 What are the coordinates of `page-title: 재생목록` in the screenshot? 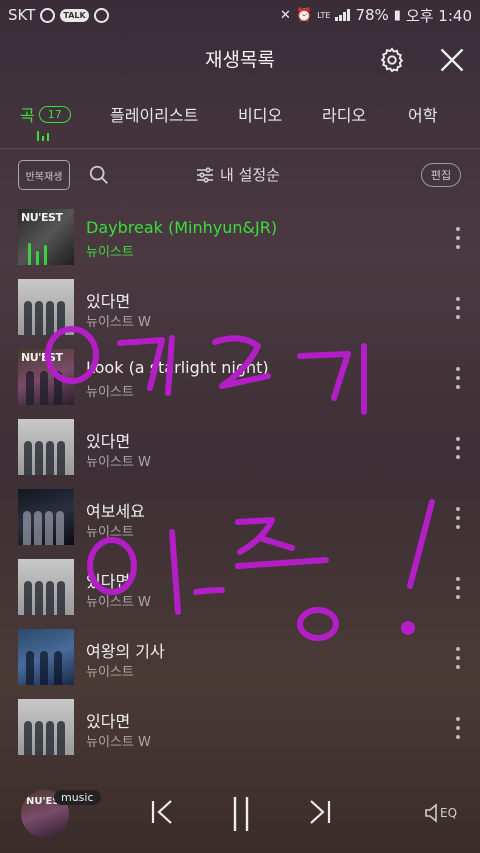 It's located at (240, 59).